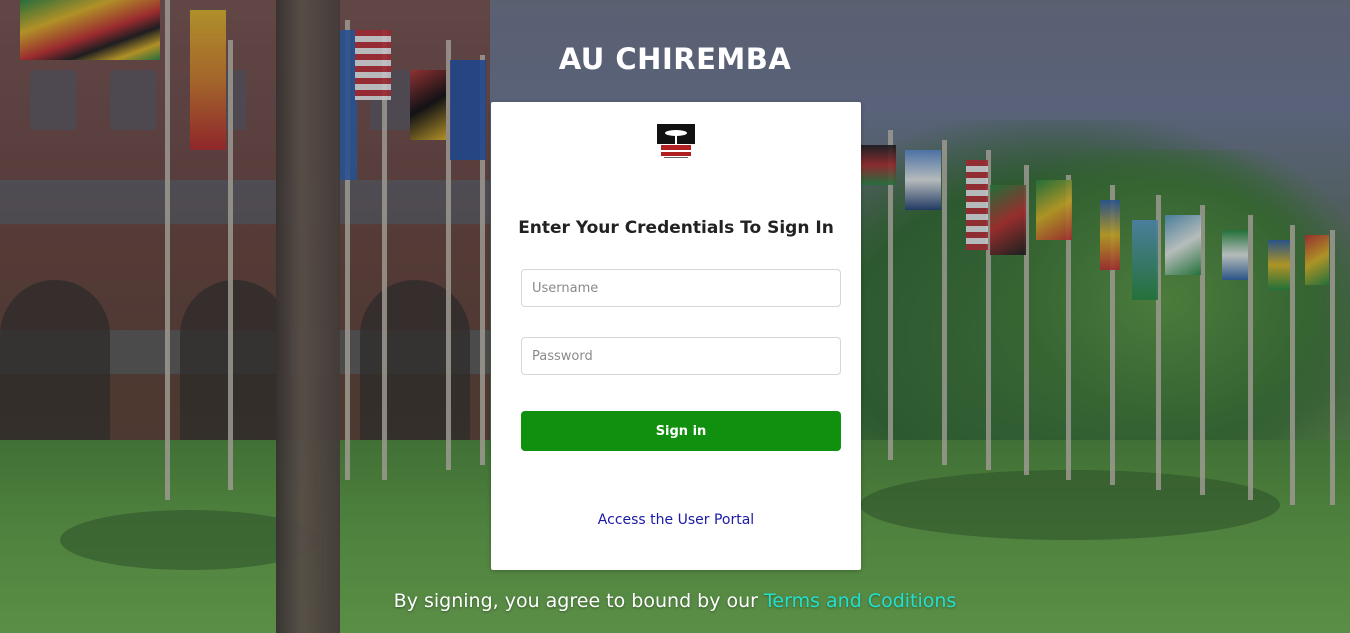 Image resolution: width=1350 pixels, height=633 pixels. What do you see at coordinates (676, 141) in the screenshot?
I see `africa-university-logo-icon` at bounding box center [676, 141].